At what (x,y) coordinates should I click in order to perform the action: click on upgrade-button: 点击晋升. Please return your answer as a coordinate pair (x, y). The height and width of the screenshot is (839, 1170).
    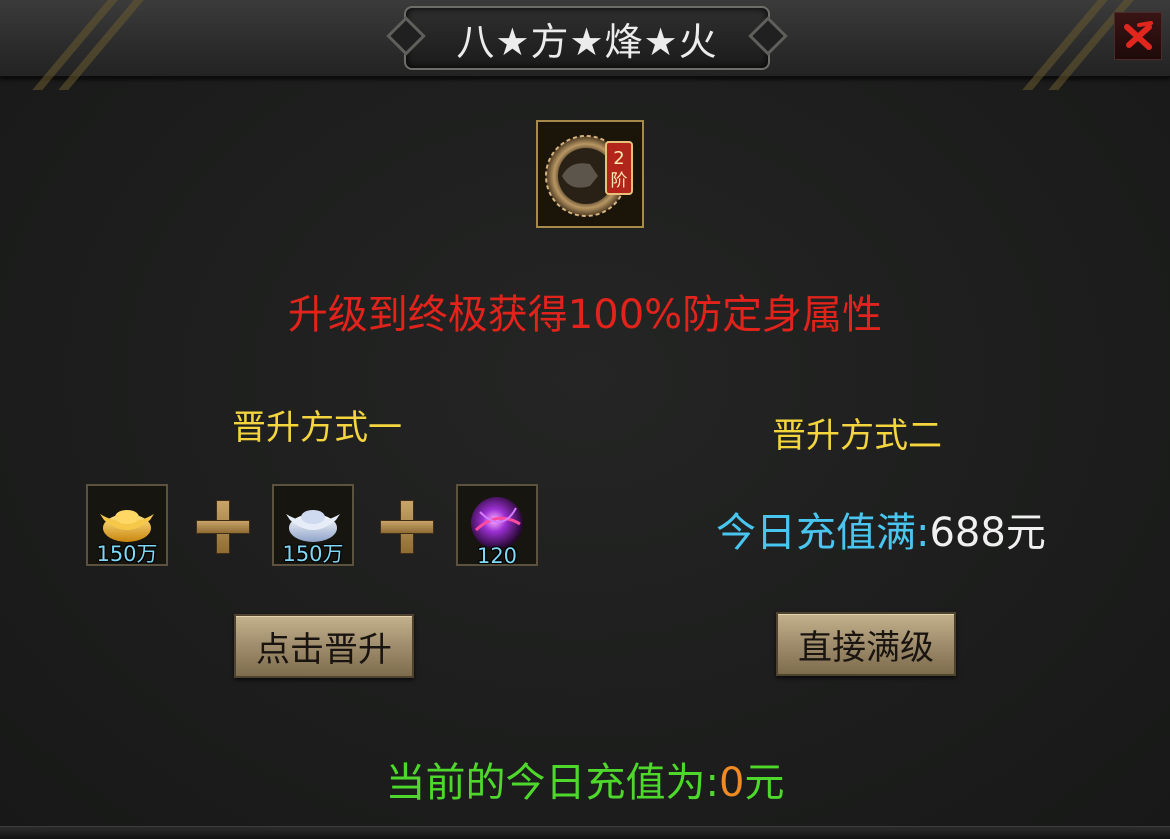
    Looking at the image, I should click on (324, 646).